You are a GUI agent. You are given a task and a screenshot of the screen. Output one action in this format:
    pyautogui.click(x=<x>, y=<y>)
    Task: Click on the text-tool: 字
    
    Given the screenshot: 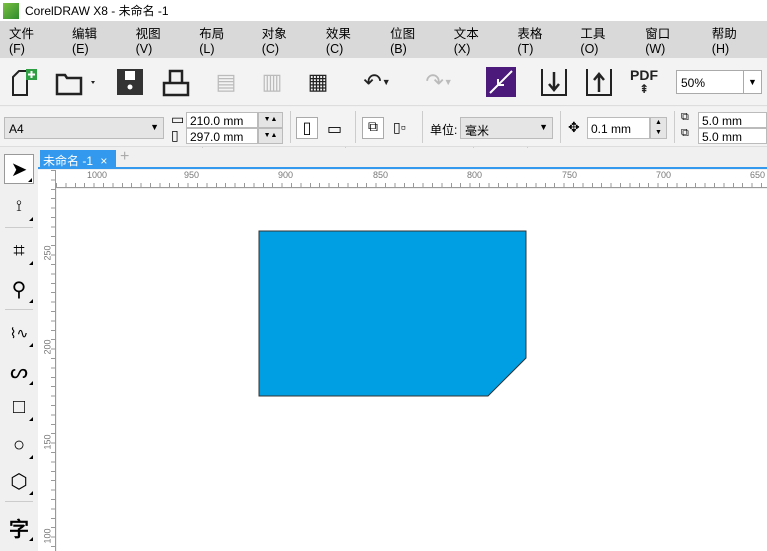 What is the action you would take?
    pyautogui.click(x=19, y=527)
    